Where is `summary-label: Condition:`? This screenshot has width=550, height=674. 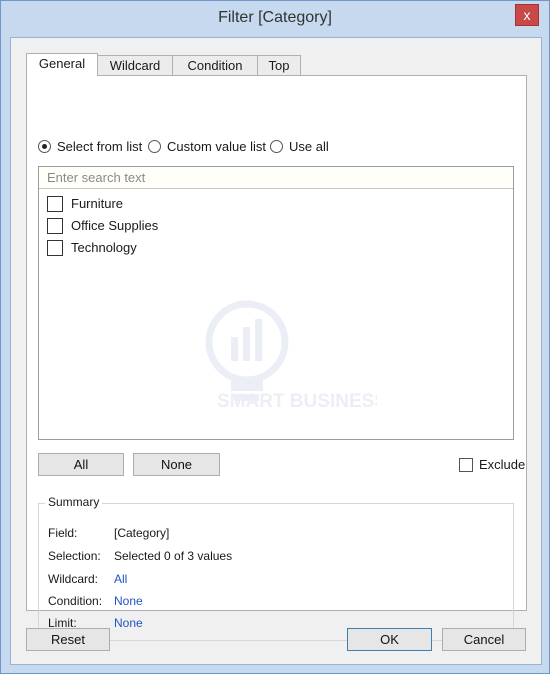
summary-label: Condition: is located at coordinates (75, 601).